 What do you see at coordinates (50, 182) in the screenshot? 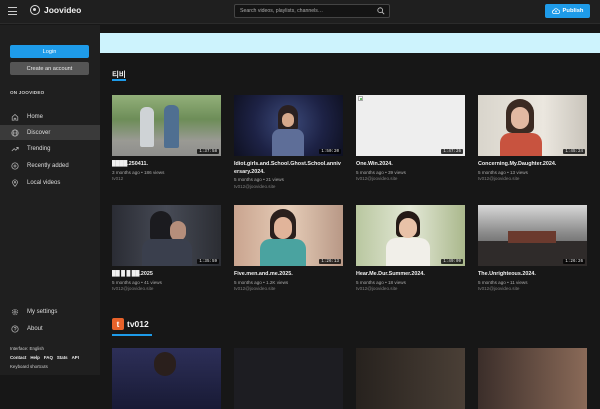
I see `sidebar-item-local-videos: Local videos` at bounding box center [50, 182].